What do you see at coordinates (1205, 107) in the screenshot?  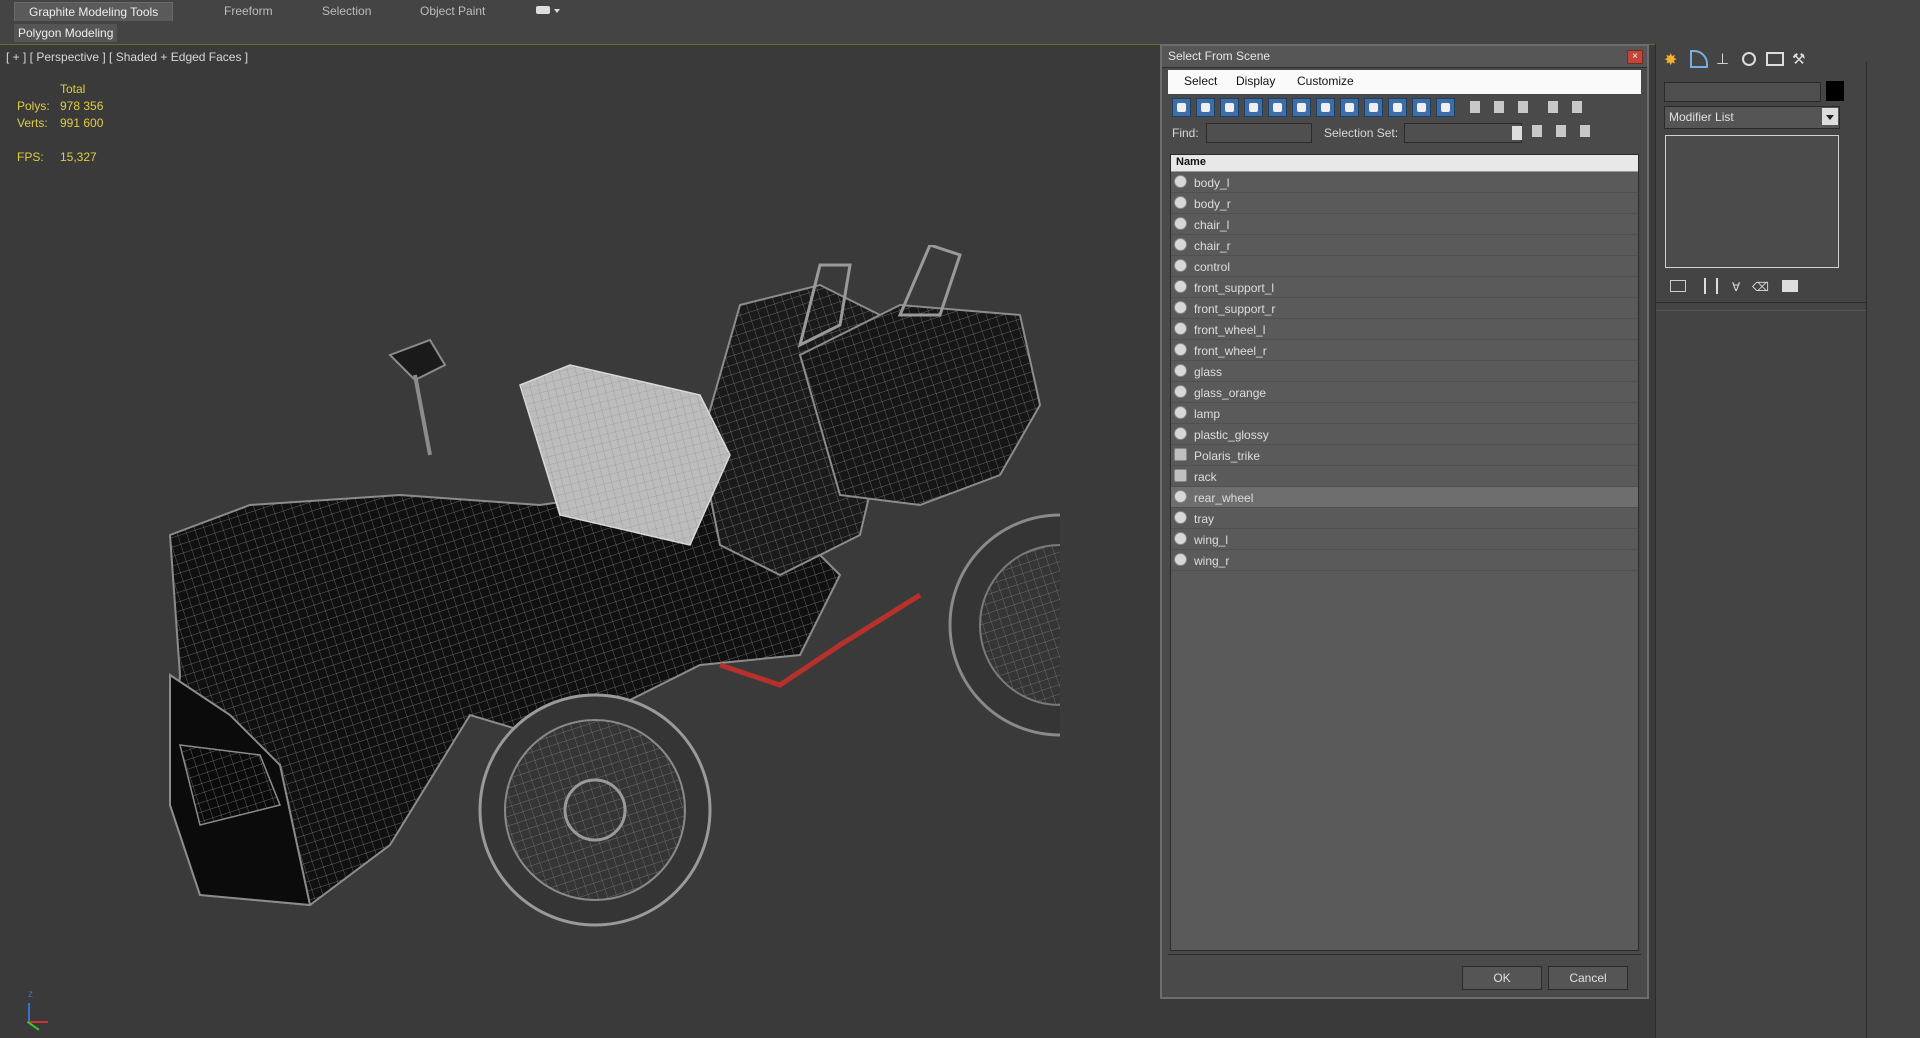 I see `display-shapes-icon` at bounding box center [1205, 107].